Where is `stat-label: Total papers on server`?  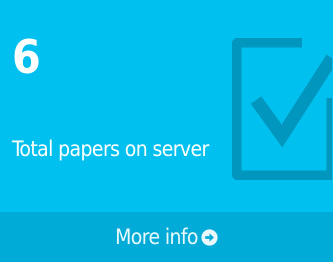
stat-label: Total papers on server is located at coordinates (110, 149).